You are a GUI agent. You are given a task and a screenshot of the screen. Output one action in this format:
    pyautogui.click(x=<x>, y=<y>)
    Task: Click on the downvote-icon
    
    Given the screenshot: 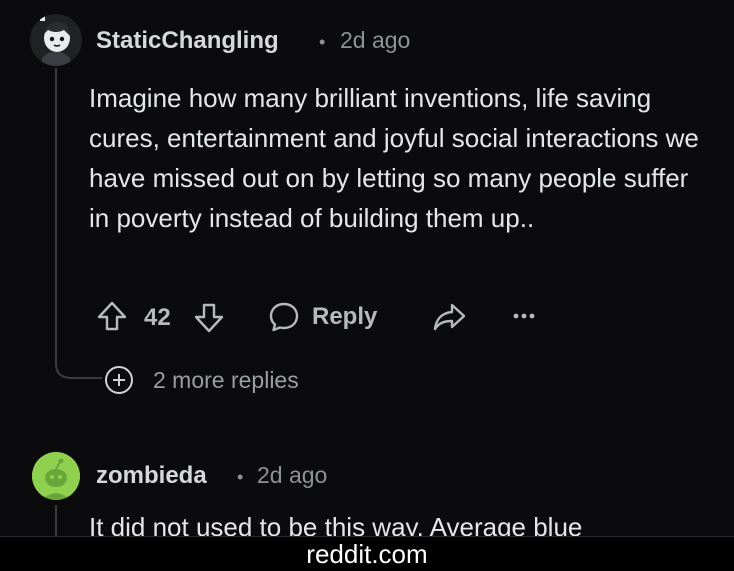 What is the action you would take?
    pyautogui.click(x=209, y=318)
    